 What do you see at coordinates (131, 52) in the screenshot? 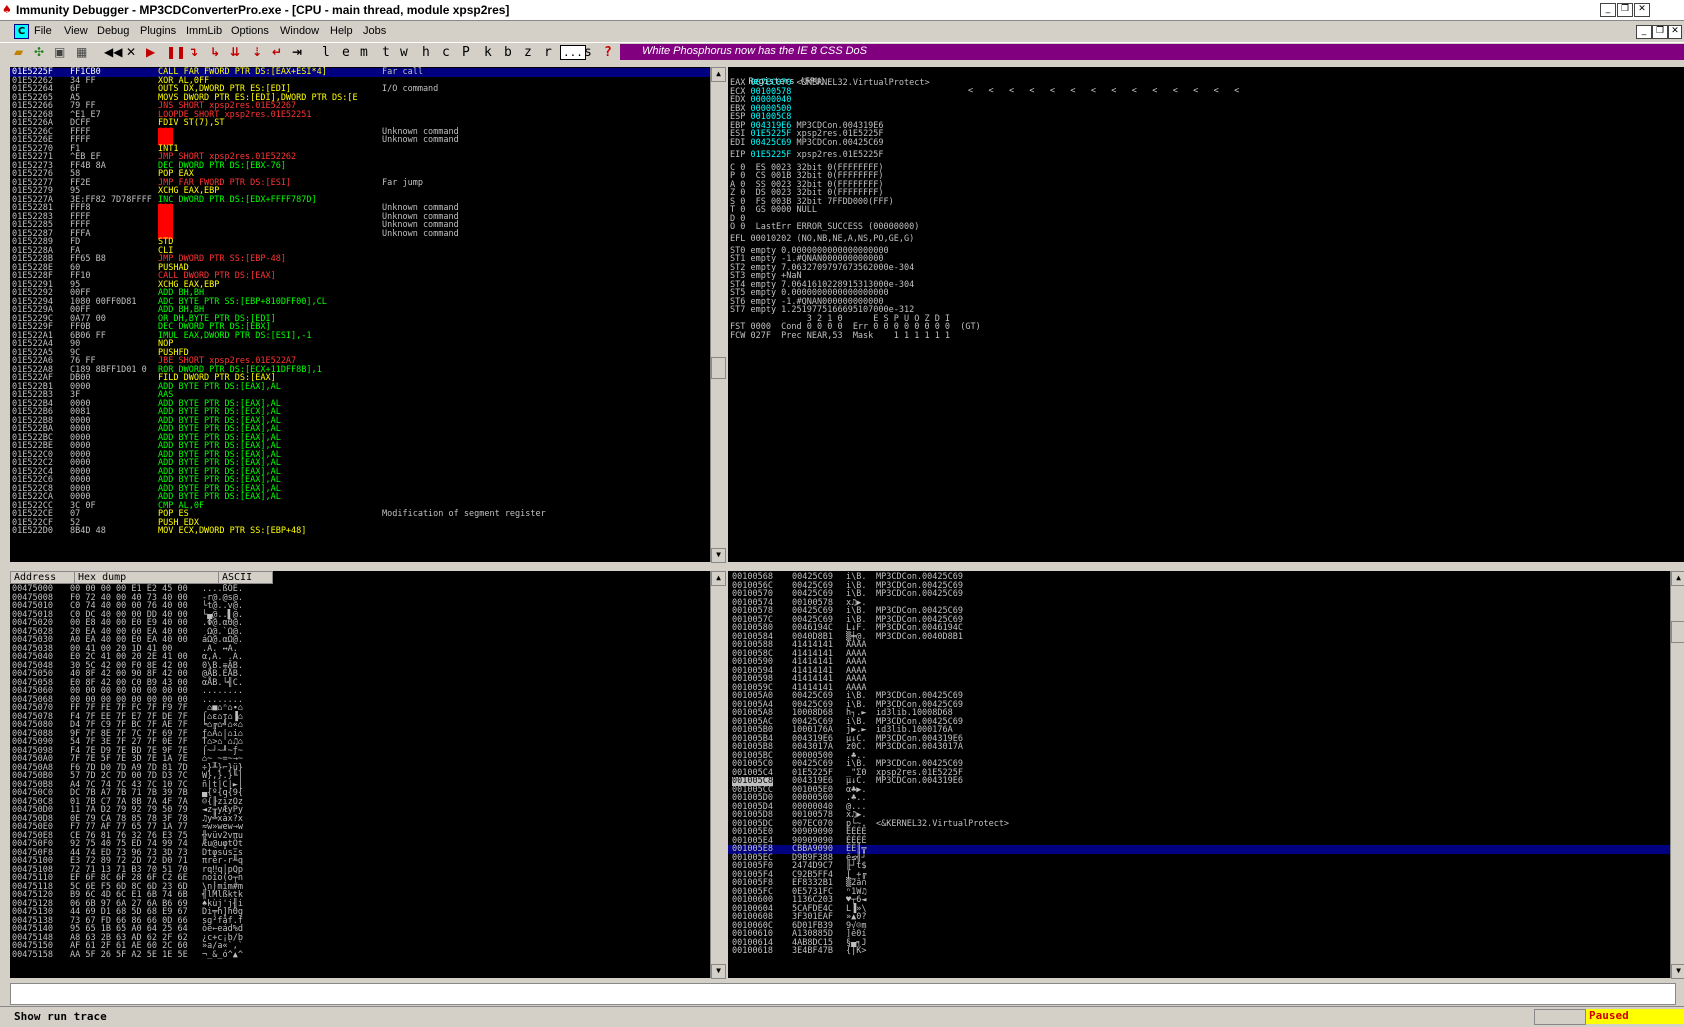
I see `close-program-icon: ✕` at bounding box center [131, 52].